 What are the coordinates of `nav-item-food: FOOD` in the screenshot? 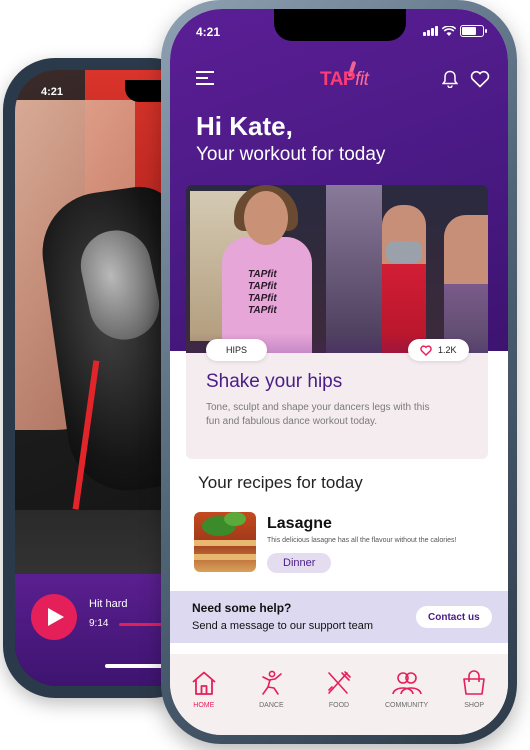 It's located at (339, 694).